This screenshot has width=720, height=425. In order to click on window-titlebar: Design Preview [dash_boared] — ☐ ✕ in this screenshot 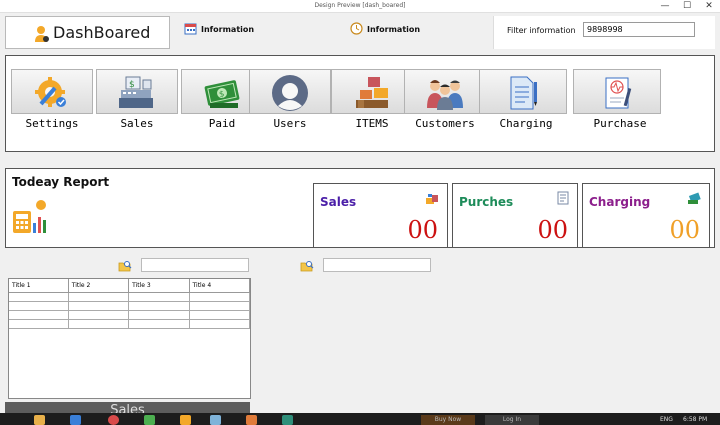, I will do `click(360, 6)`.